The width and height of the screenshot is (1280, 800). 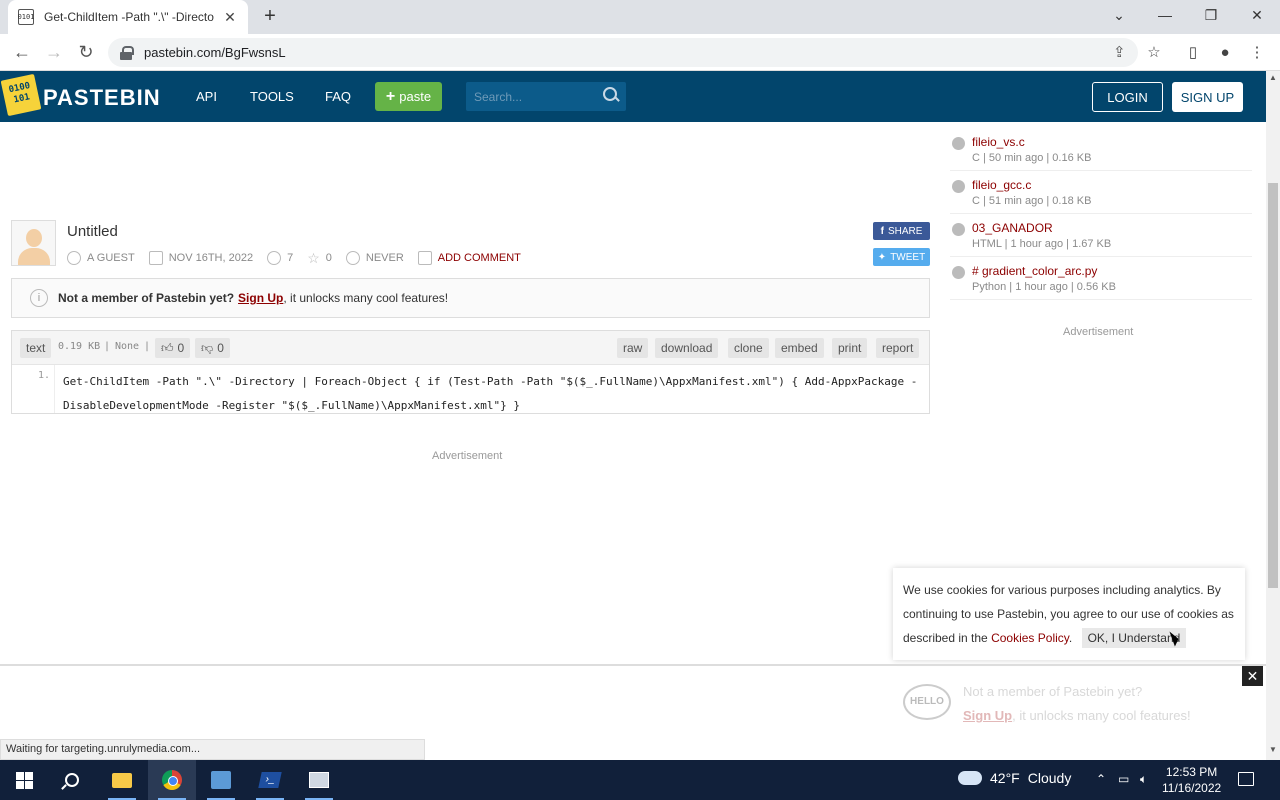 What do you see at coordinates (270, 17) in the screenshot?
I see `new-tab-button: +` at bounding box center [270, 17].